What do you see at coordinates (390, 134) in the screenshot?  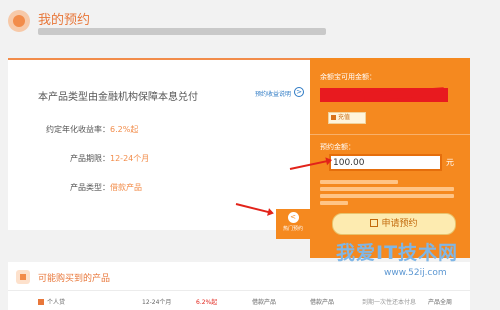 I see `panel-divider` at bounding box center [390, 134].